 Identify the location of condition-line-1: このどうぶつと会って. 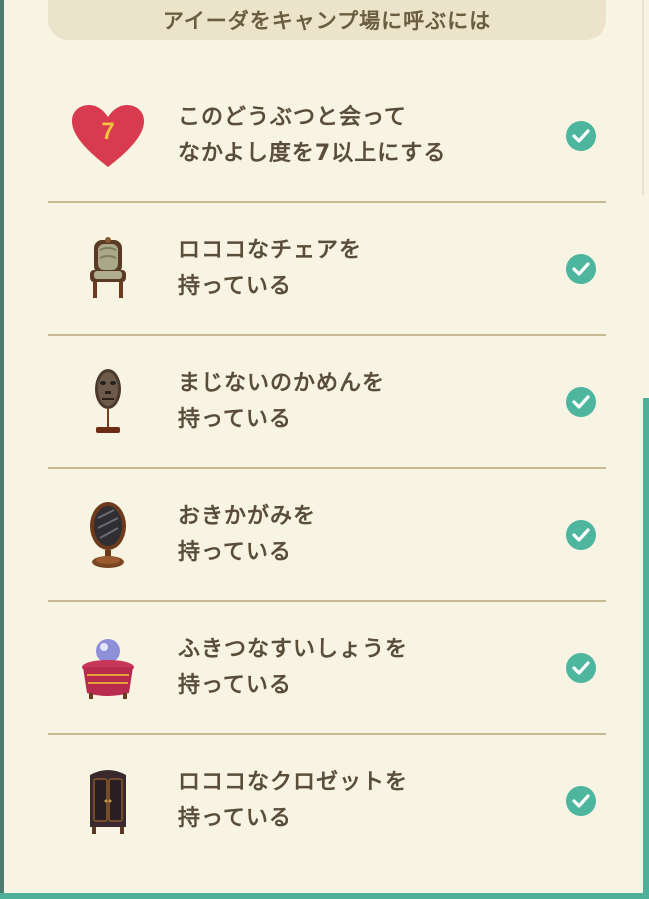
(292, 117).